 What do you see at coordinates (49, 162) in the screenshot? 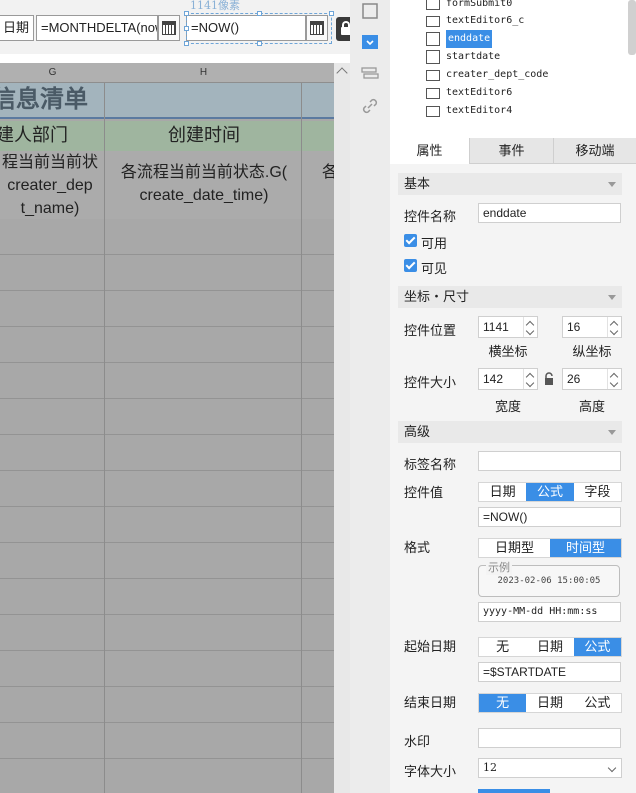
I see `field-cell-g-line: 程当前当前状` at bounding box center [49, 162].